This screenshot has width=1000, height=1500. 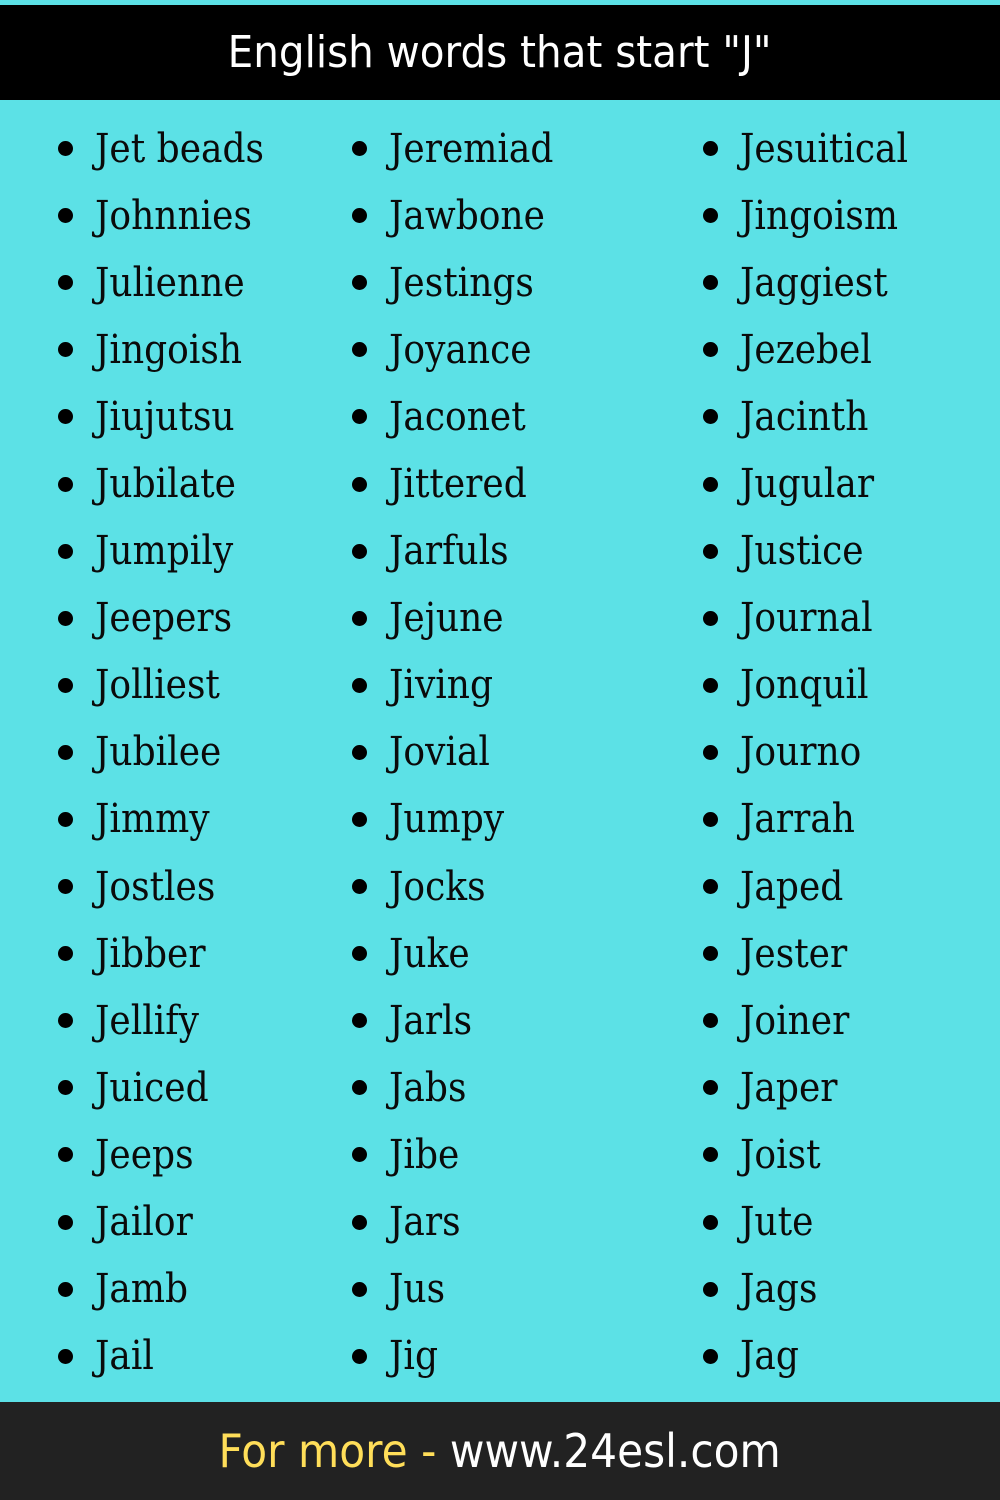 I want to click on word-text: Justice, so click(x=802, y=551).